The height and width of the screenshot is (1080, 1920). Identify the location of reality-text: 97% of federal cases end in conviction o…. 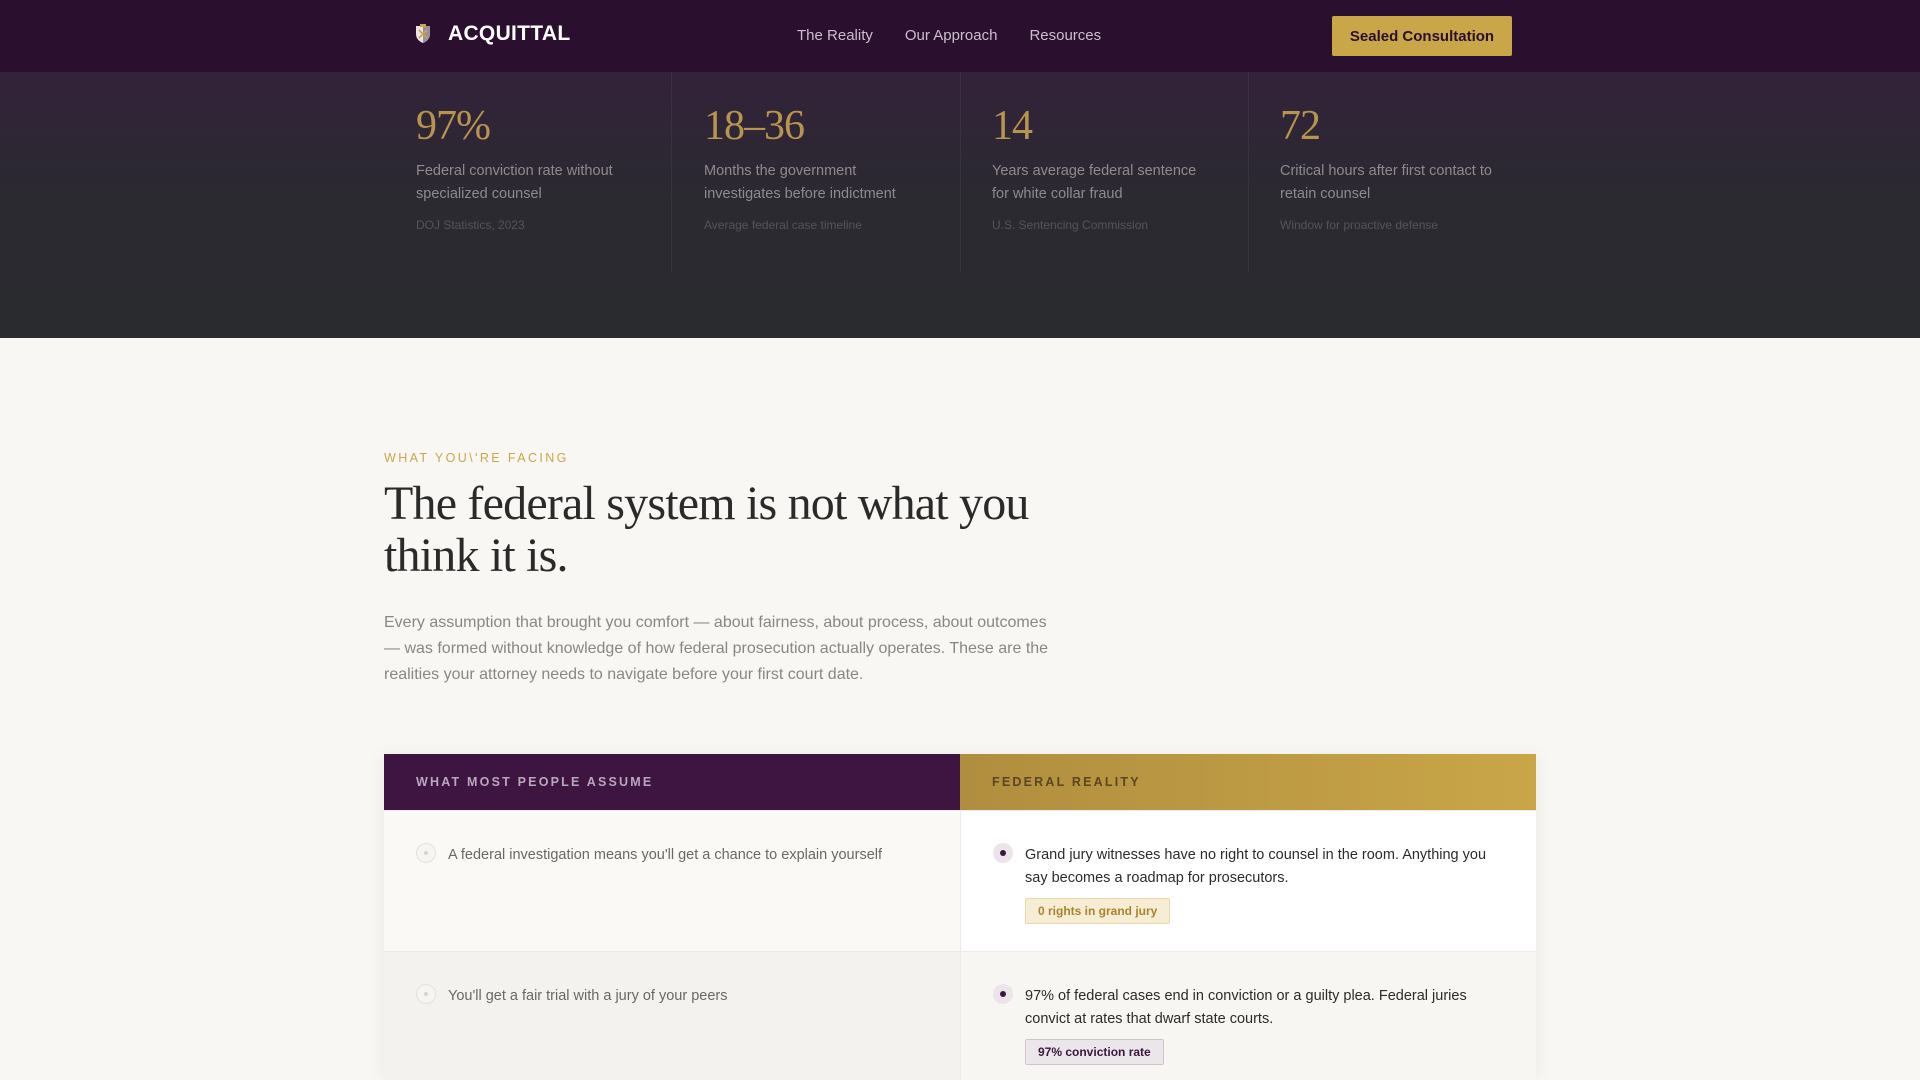
(1246, 1007).